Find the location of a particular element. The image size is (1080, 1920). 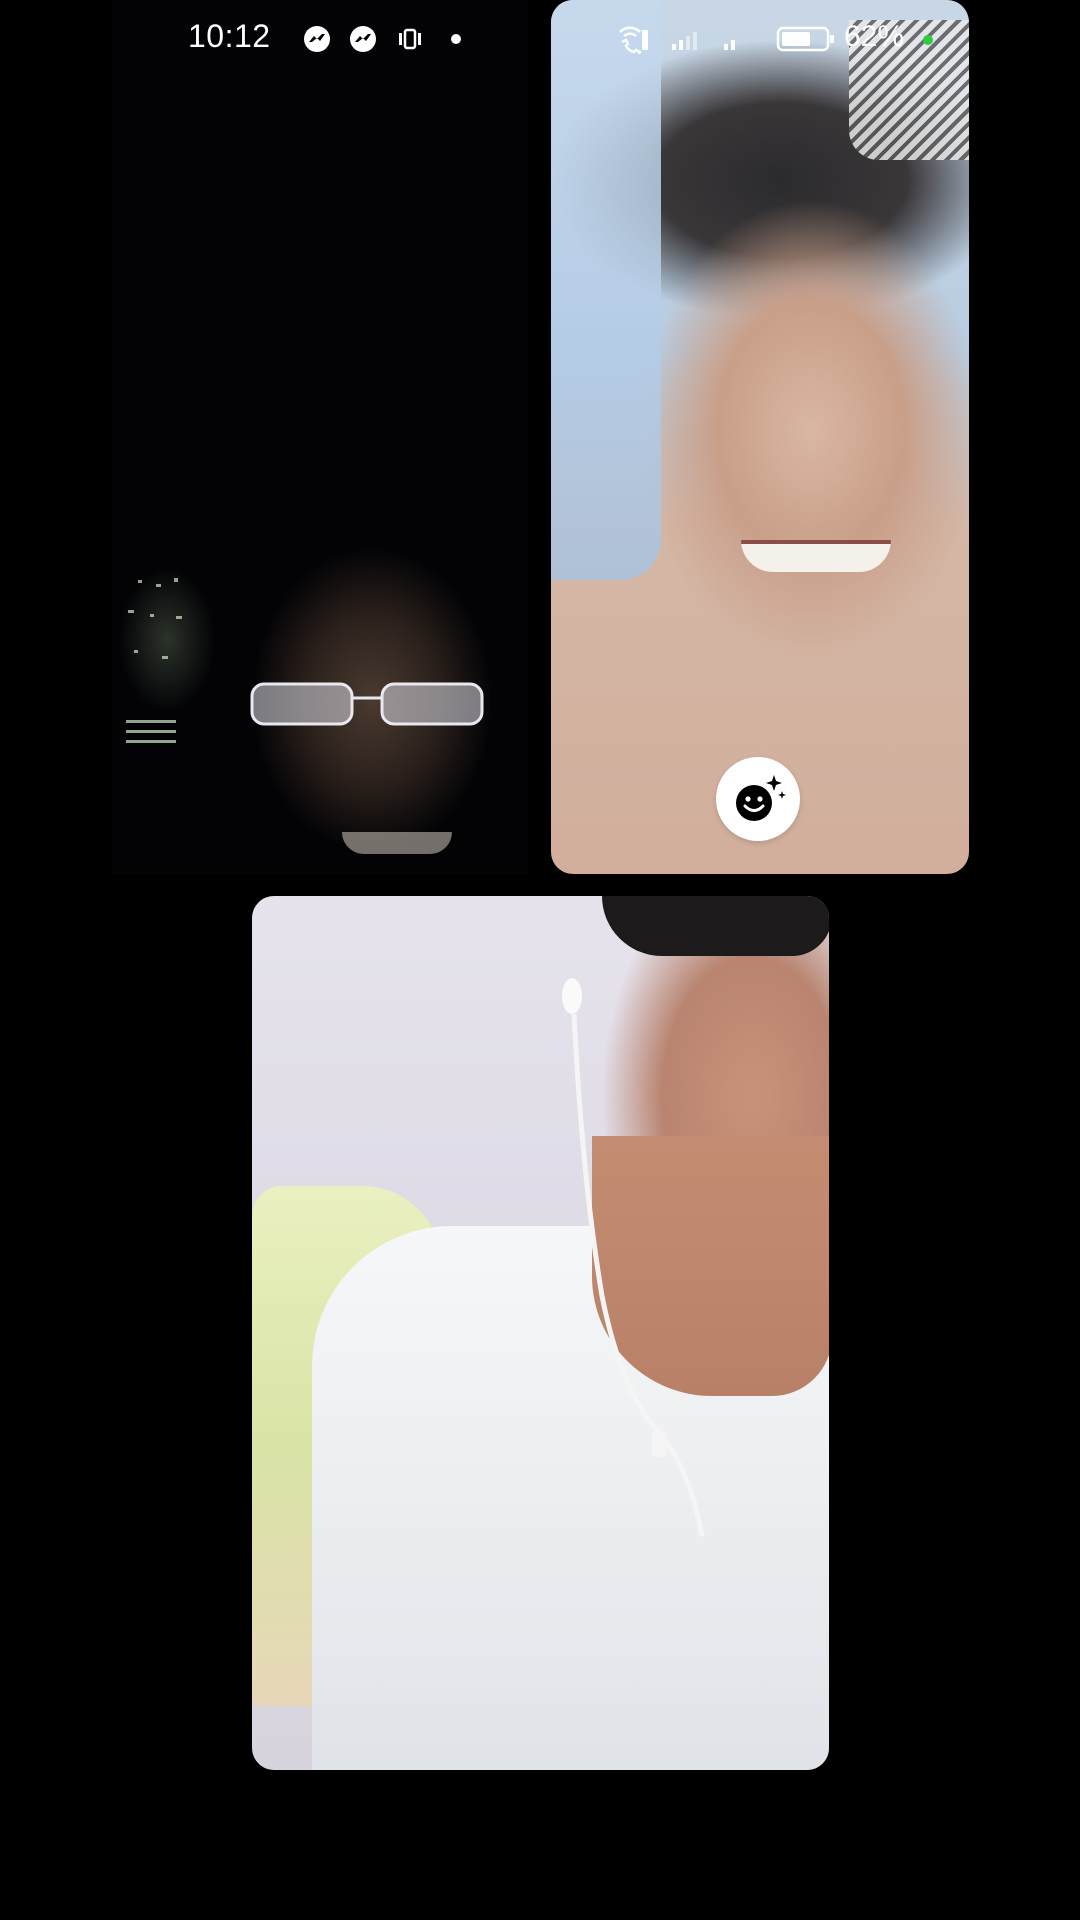

notification-dot-icon is located at coordinates (458, 39).